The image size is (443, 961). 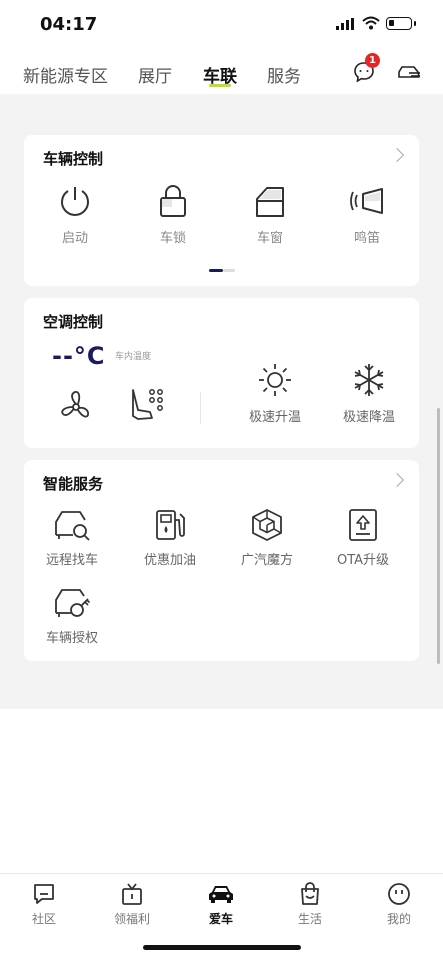 I want to click on tab-service: 服务, so click(x=284, y=74).